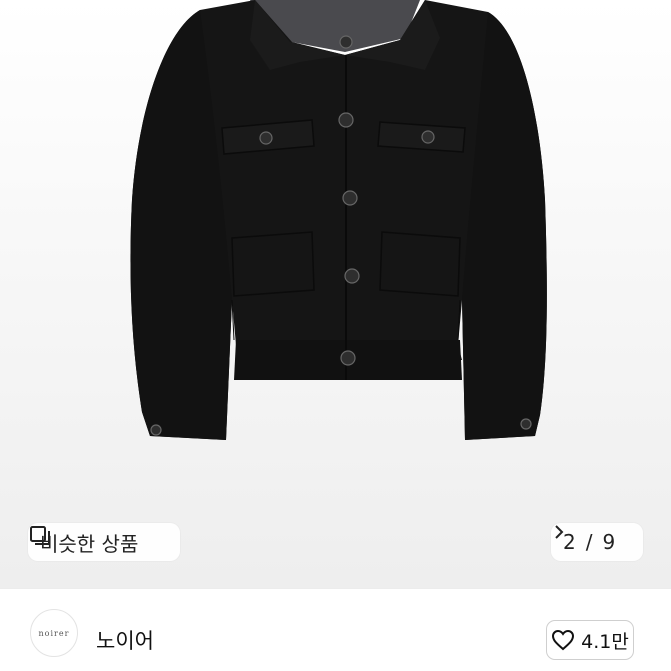 The image size is (671, 671). Describe the element at coordinates (609, 542) in the screenshot. I see `image-counter-total: 9` at that location.